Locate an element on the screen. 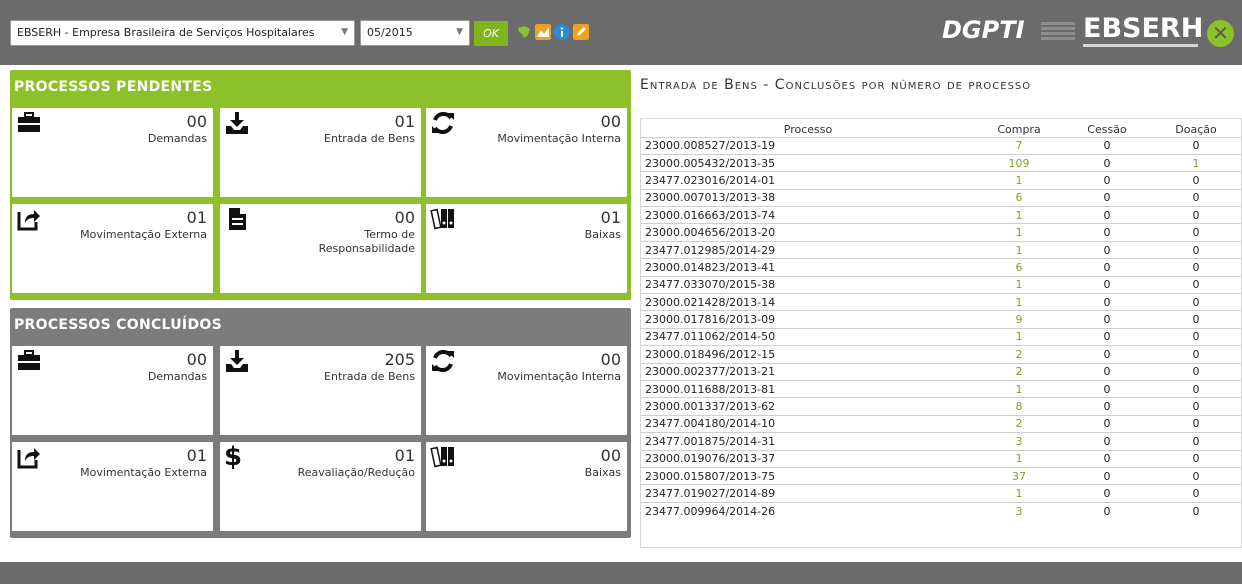 This screenshot has height=584, width=1242. table-row: 23477.033070/2015-38 1 0 0 is located at coordinates (941, 284).